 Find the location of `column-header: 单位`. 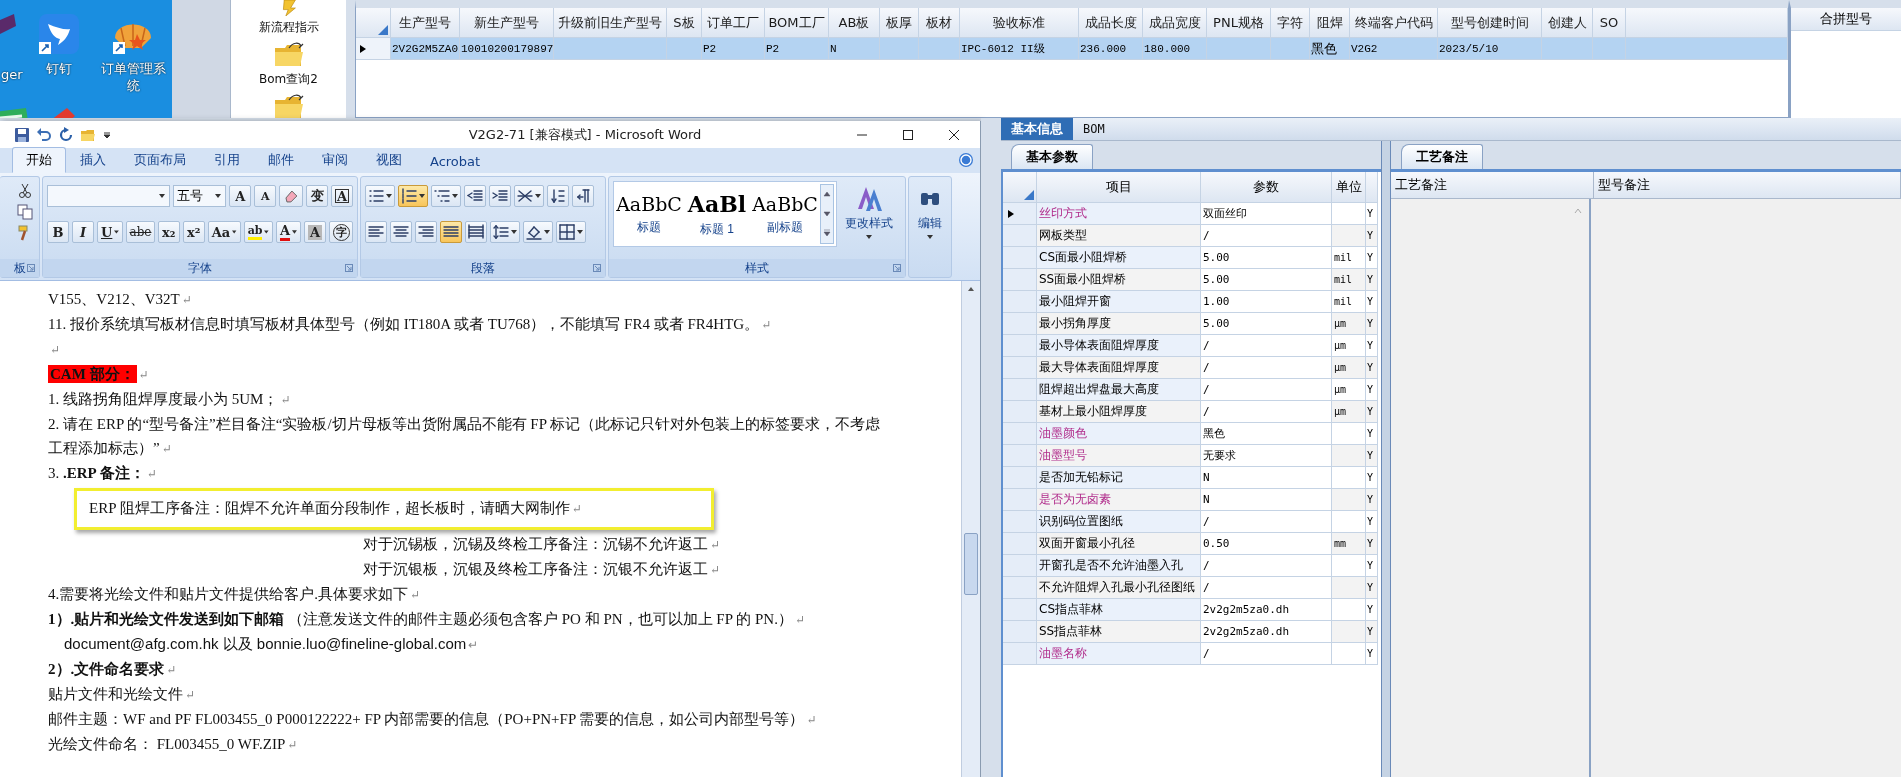

column-header: 单位 is located at coordinates (1349, 187).